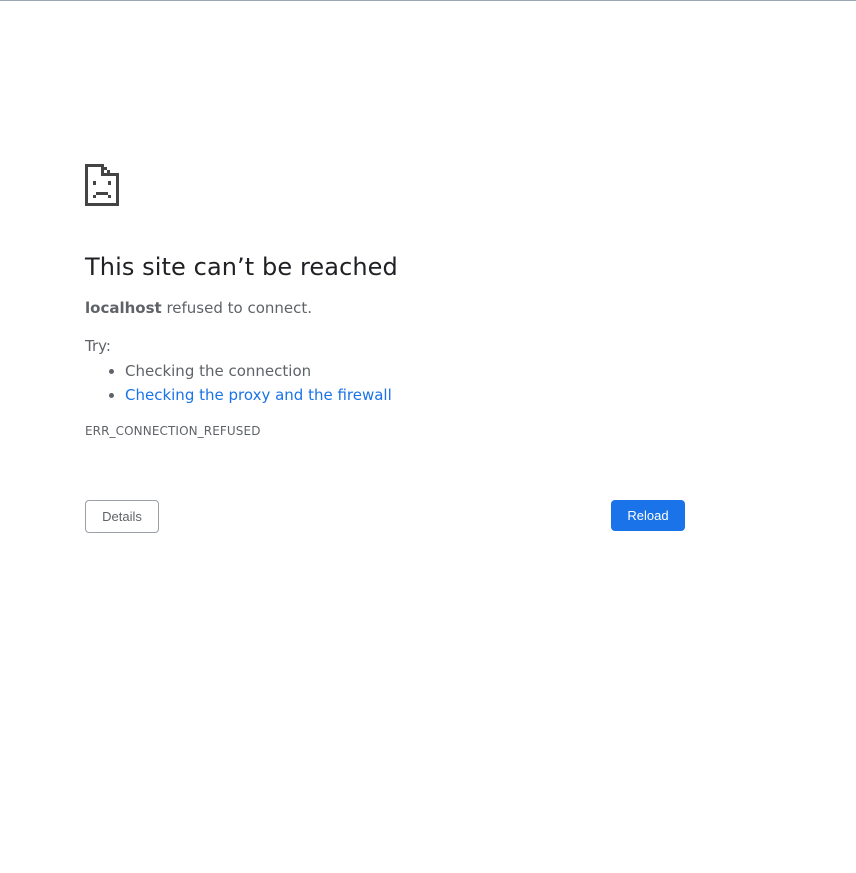  Describe the element at coordinates (237, 308) in the screenshot. I see `error-summary-text: refused to connect.` at that location.